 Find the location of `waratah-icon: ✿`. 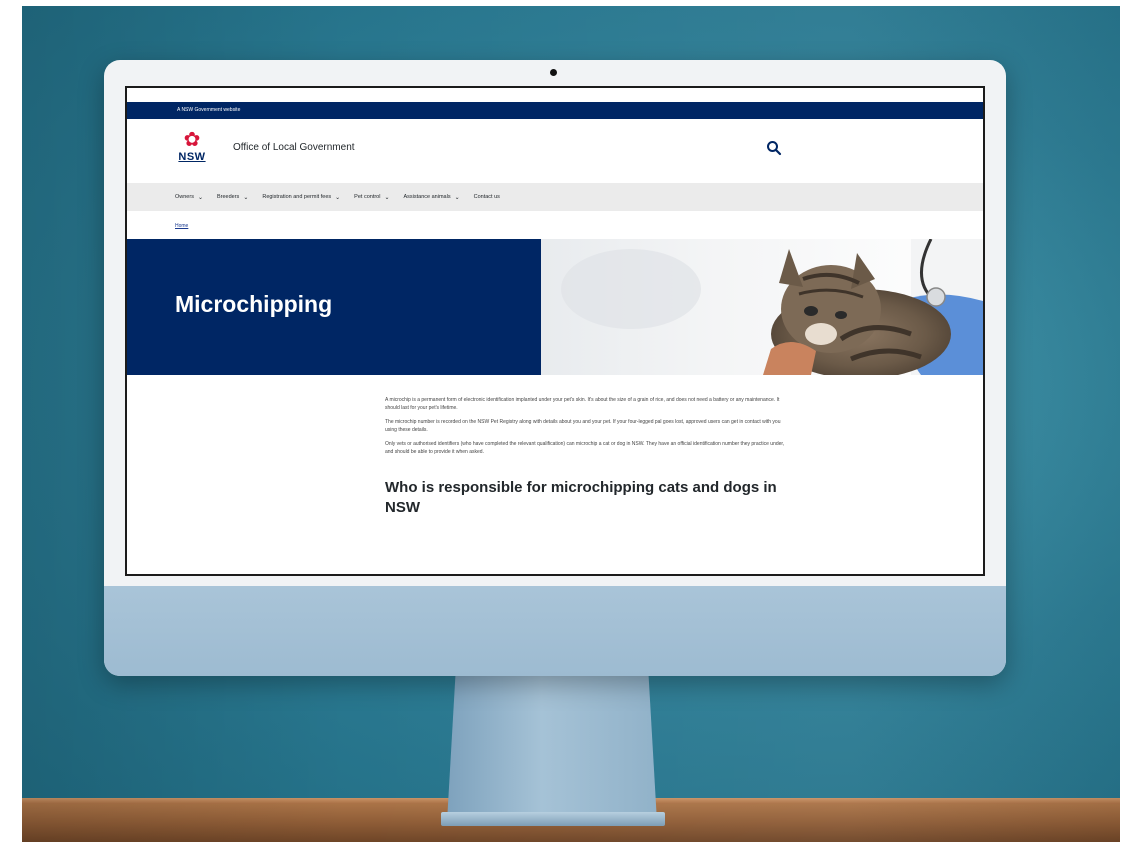

waratah-icon: ✿ is located at coordinates (192, 139).